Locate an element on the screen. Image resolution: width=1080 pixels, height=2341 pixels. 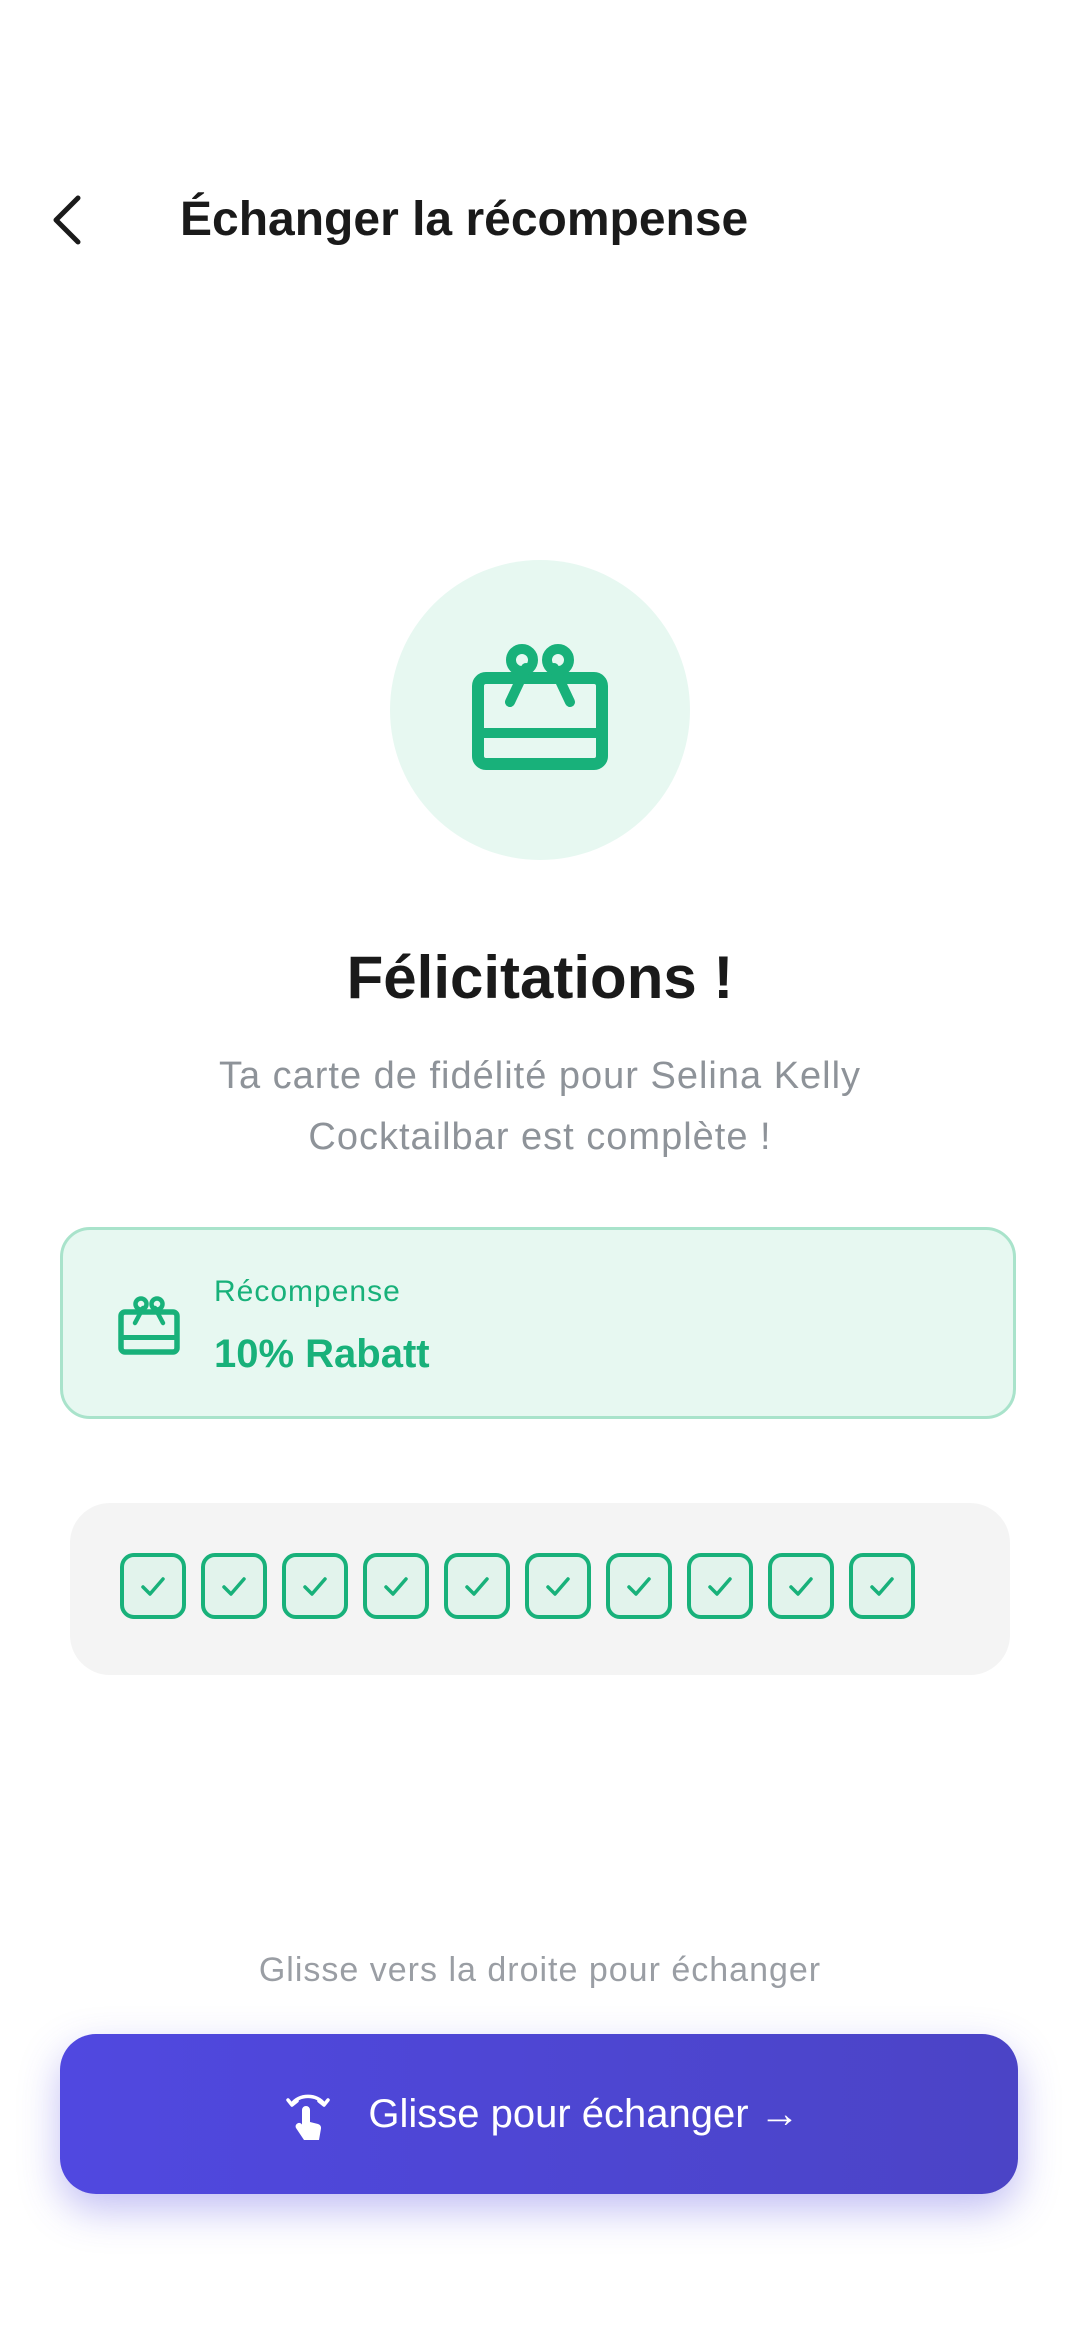
reward-icon-wrap is located at coordinates (149, 1326).